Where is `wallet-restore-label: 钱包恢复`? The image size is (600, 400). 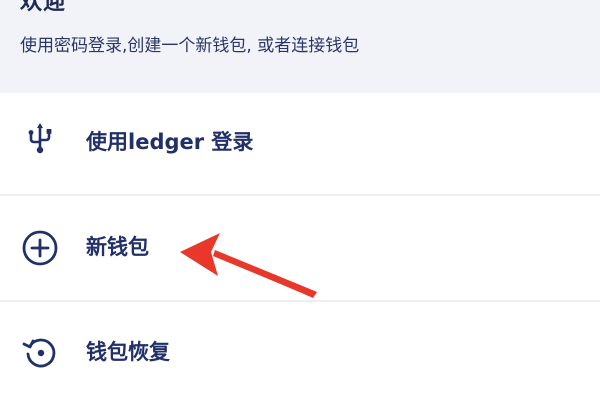
wallet-restore-label: 钱包恢复 is located at coordinates (128, 352).